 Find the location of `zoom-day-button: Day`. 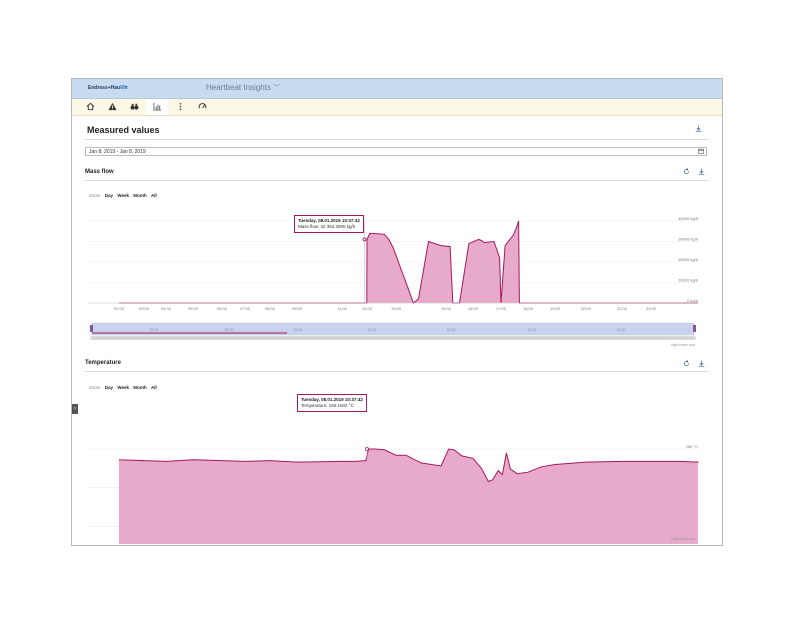

zoom-day-button: Day is located at coordinates (109, 195).